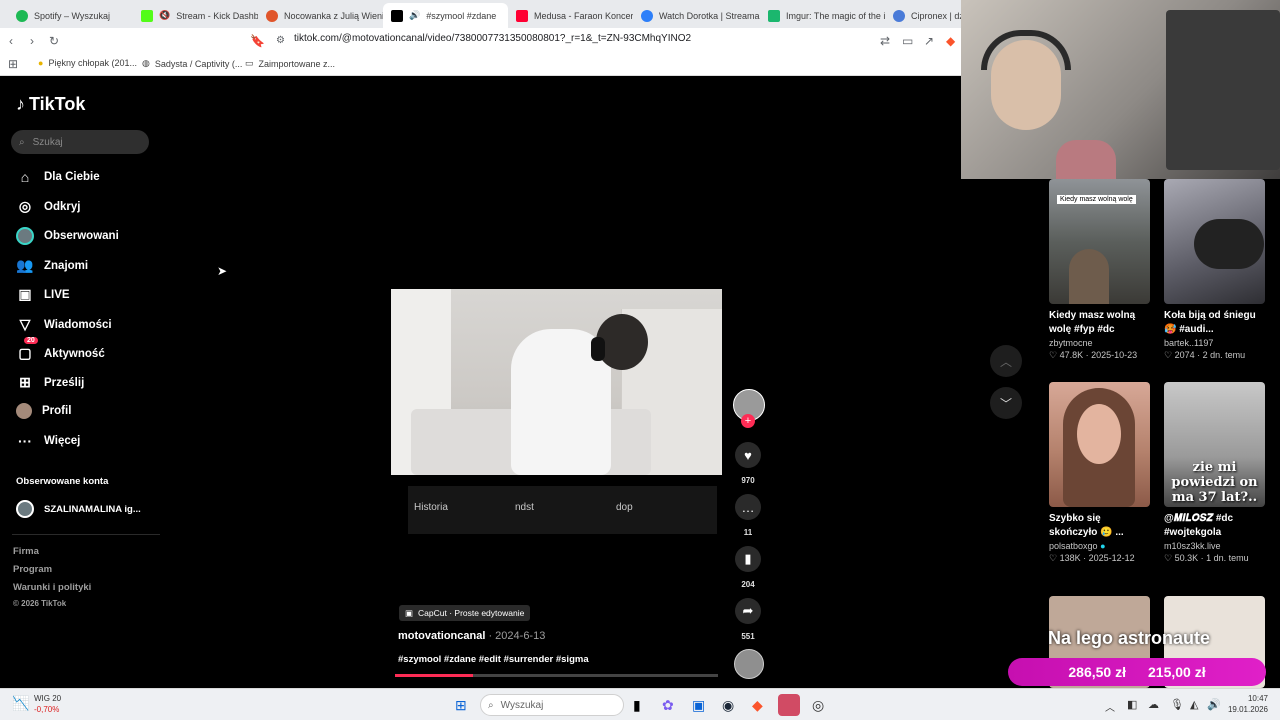 This screenshot has height=720, width=1280. What do you see at coordinates (48, 441) in the screenshot?
I see `nav-wiecej: ··· Więcej` at bounding box center [48, 441].